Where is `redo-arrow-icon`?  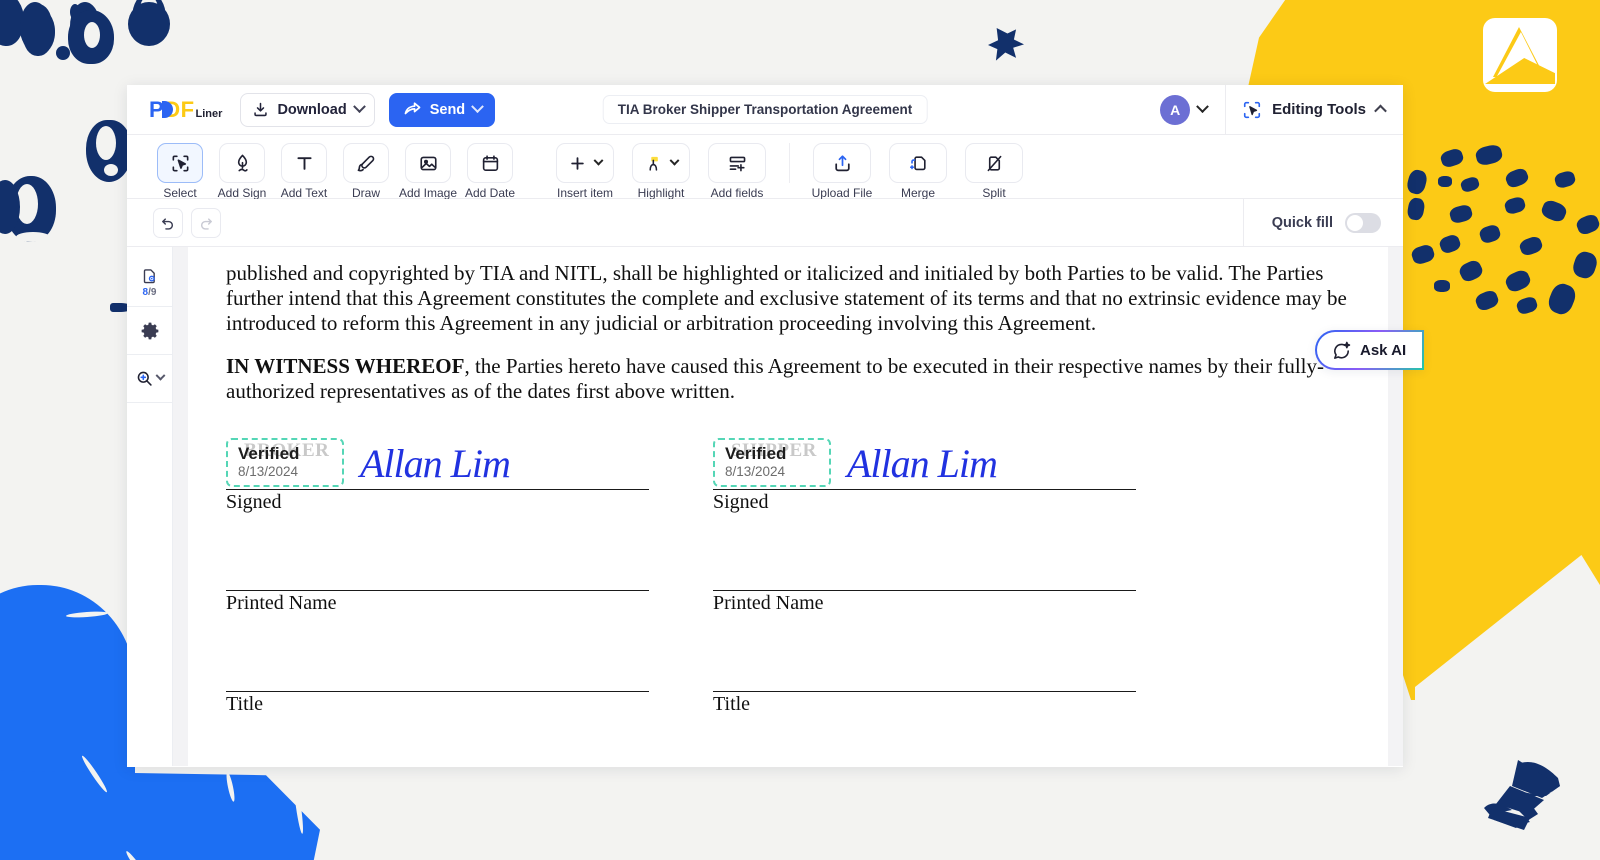 redo-arrow-icon is located at coordinates (206, 223).